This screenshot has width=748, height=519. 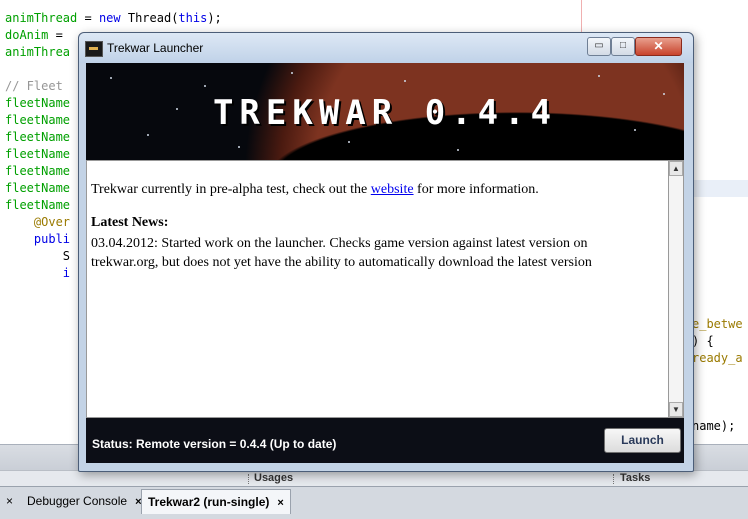 I want to click on window-titlebar: Trekwar Launcher ▭ □ ✕, so click(x=386, y=48).